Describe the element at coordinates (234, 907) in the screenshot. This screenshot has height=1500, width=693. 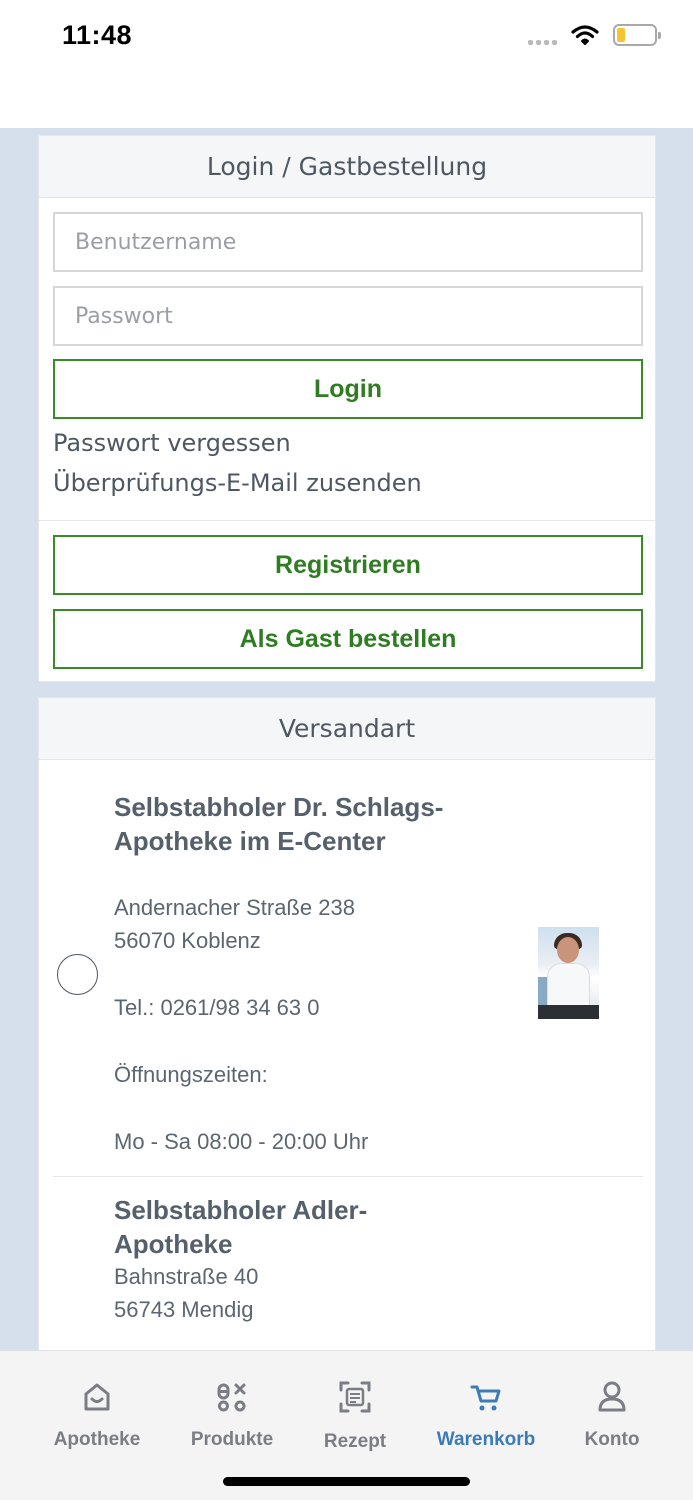
I see `shipping-option-street: Andernacher Straße 238` at that location.